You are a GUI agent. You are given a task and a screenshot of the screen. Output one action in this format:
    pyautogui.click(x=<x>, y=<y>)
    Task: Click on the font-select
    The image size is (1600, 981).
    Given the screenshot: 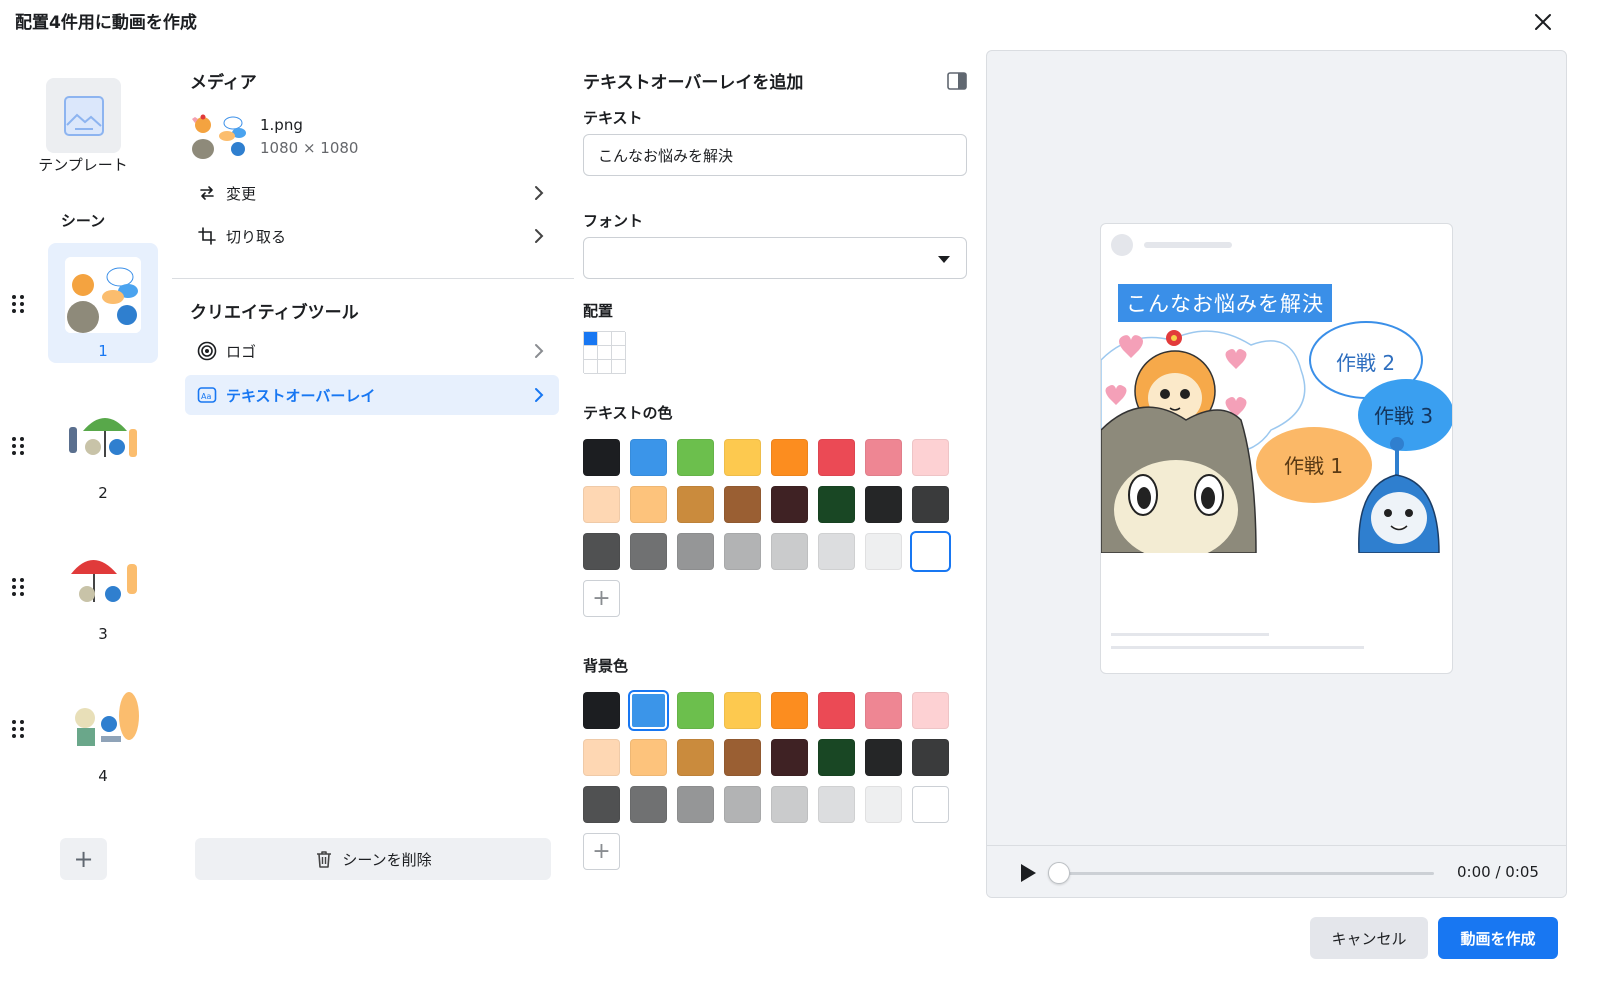 What is the action you would take?
    pyautogui.click(x=775, y=258)
    